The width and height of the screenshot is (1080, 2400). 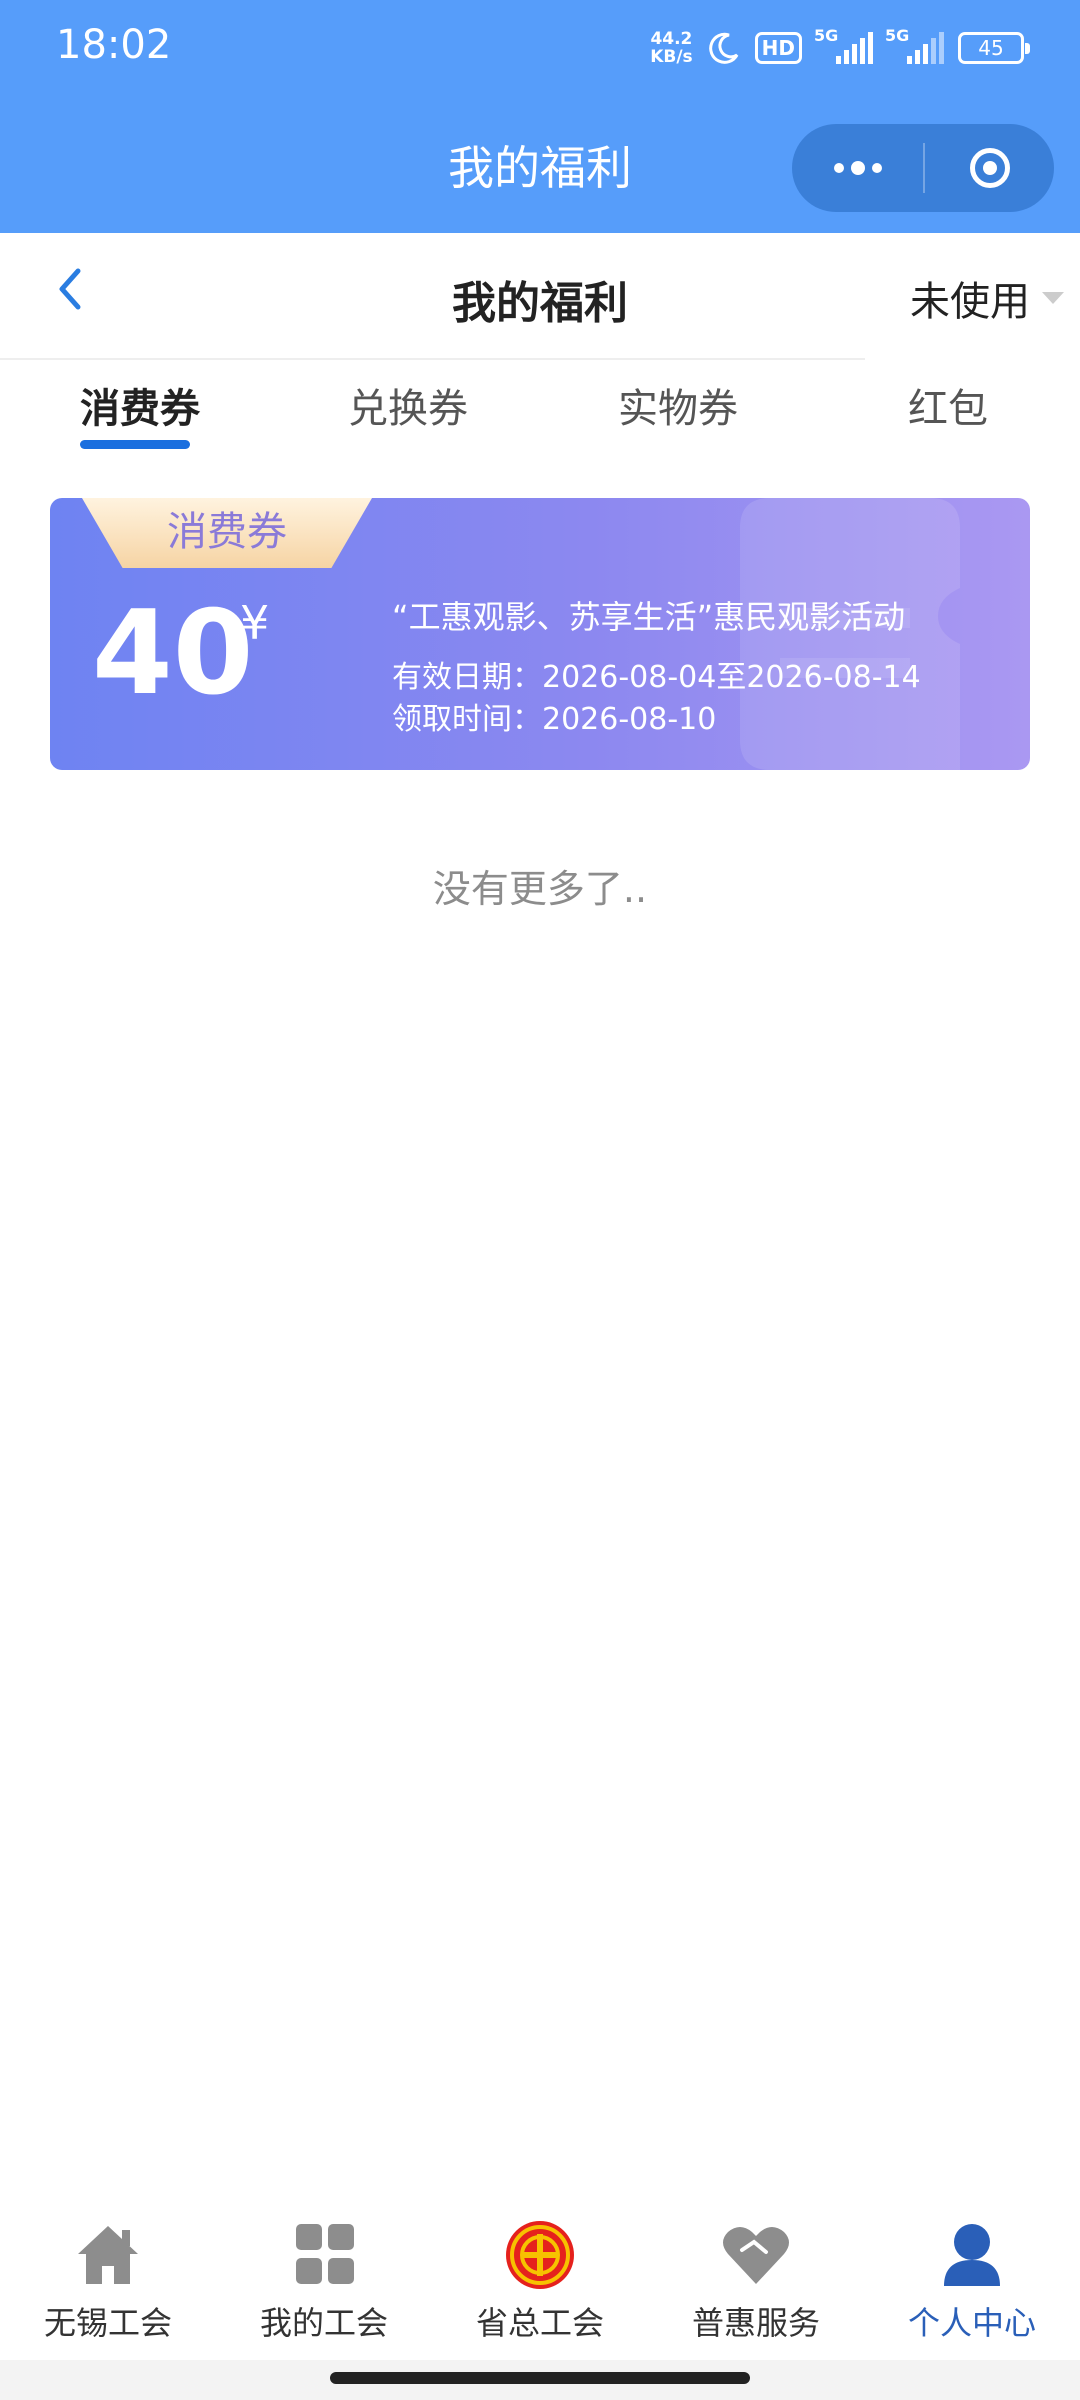 I want to click on coupon-received-time: 领取时间：2026-08-10, so click(x=554, y=719).